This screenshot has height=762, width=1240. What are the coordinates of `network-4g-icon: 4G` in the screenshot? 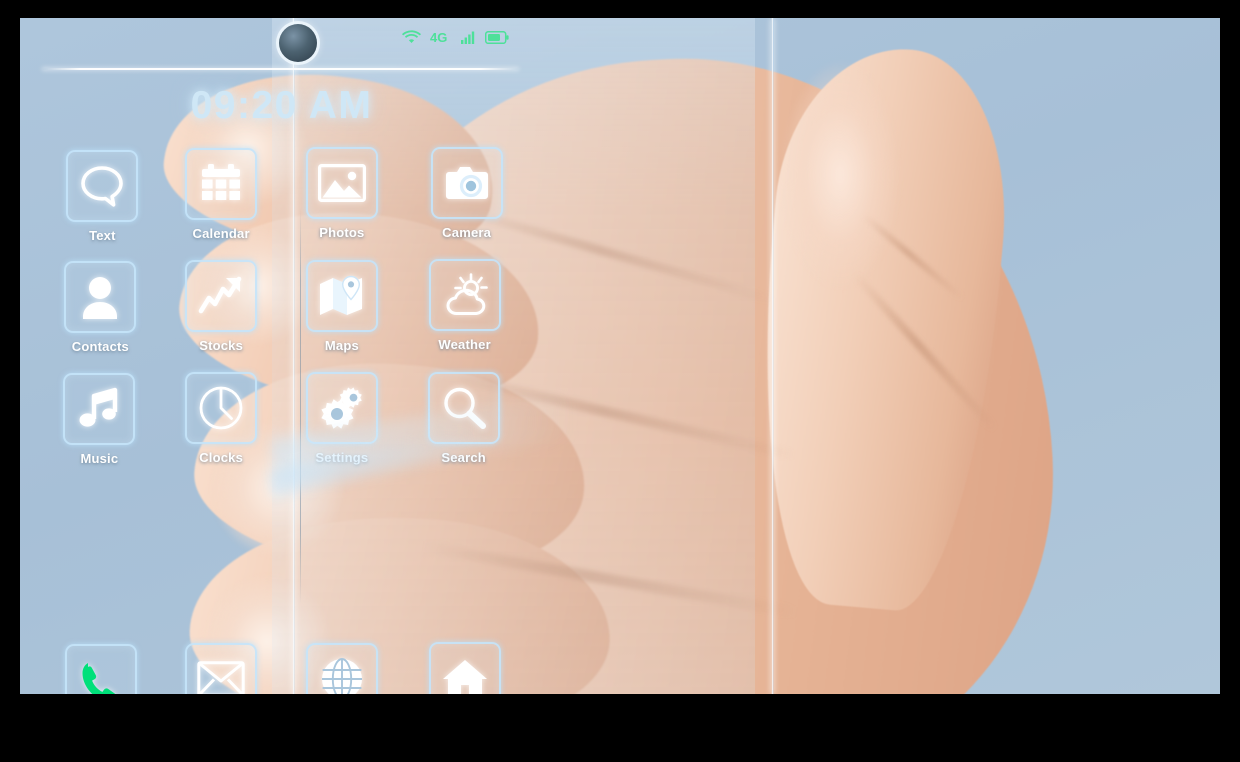 It's located at (438, 37).